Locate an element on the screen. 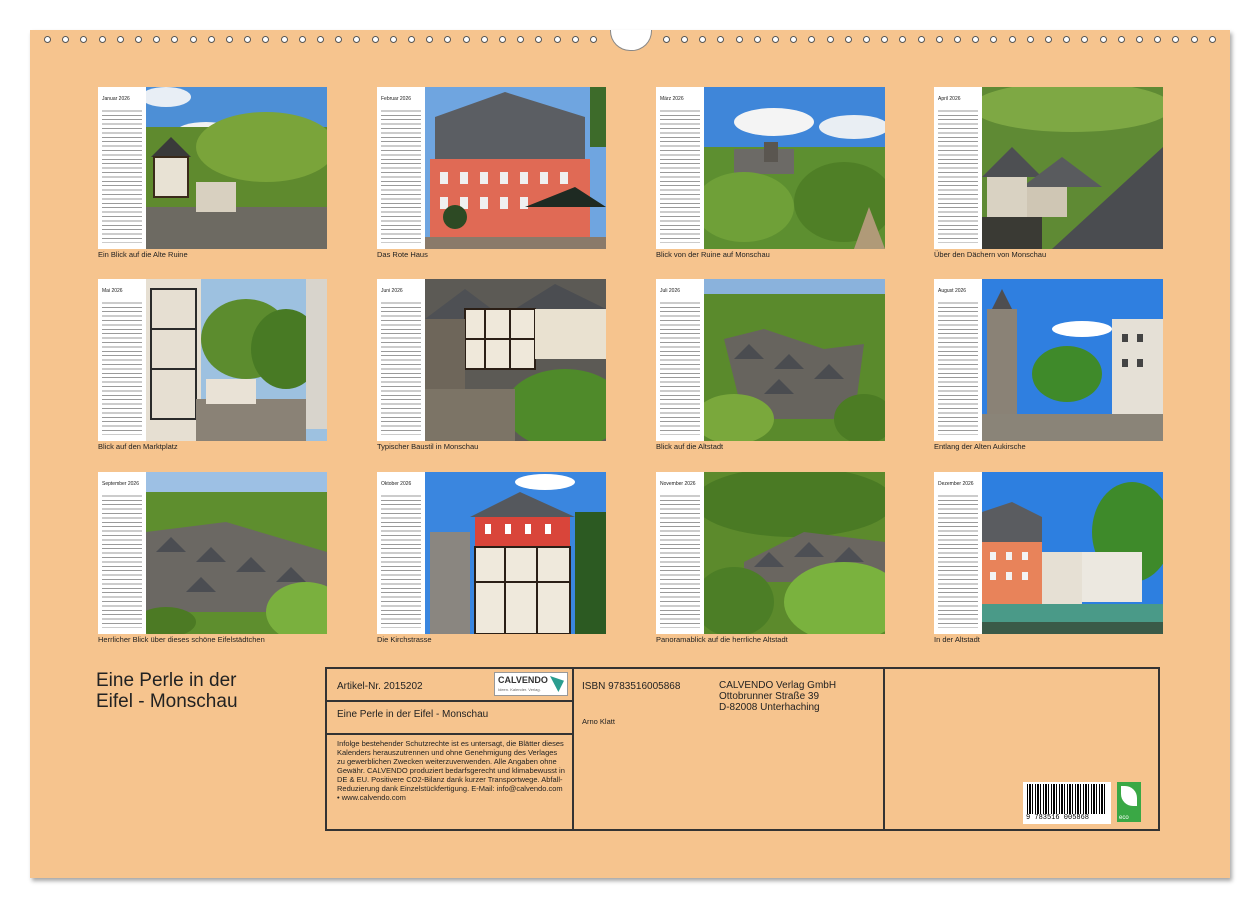  month-caption: Entlang der Alten Aukirsche is located at coordinates (980, 446).